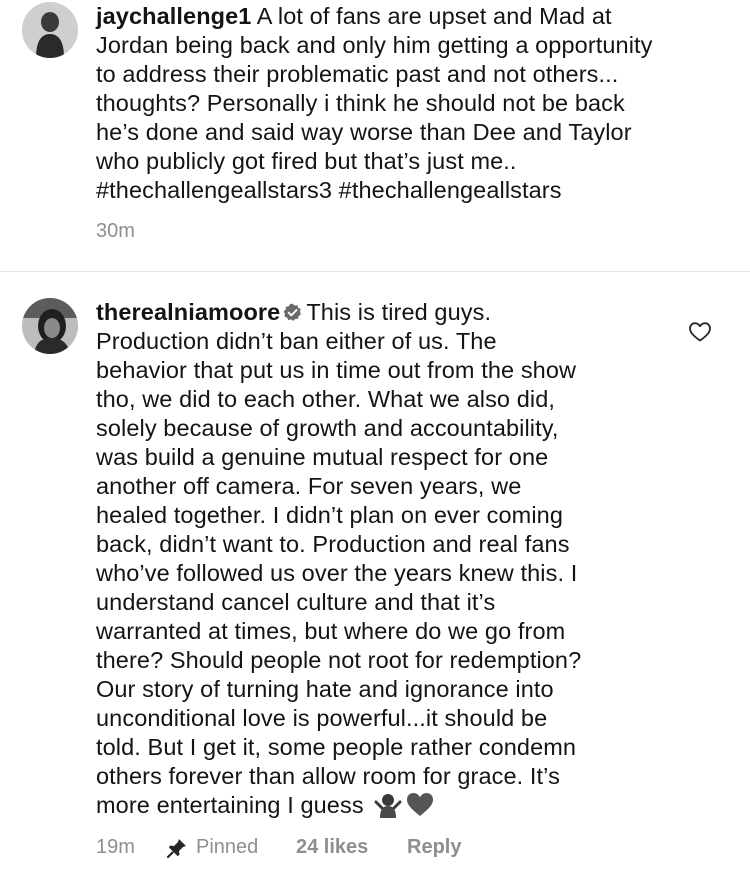 This screenshot has width=750, height=876. Describe the element at coordinates (173, 16) in the screenshot. I see `comment-username: jaychallenge1` at that location.